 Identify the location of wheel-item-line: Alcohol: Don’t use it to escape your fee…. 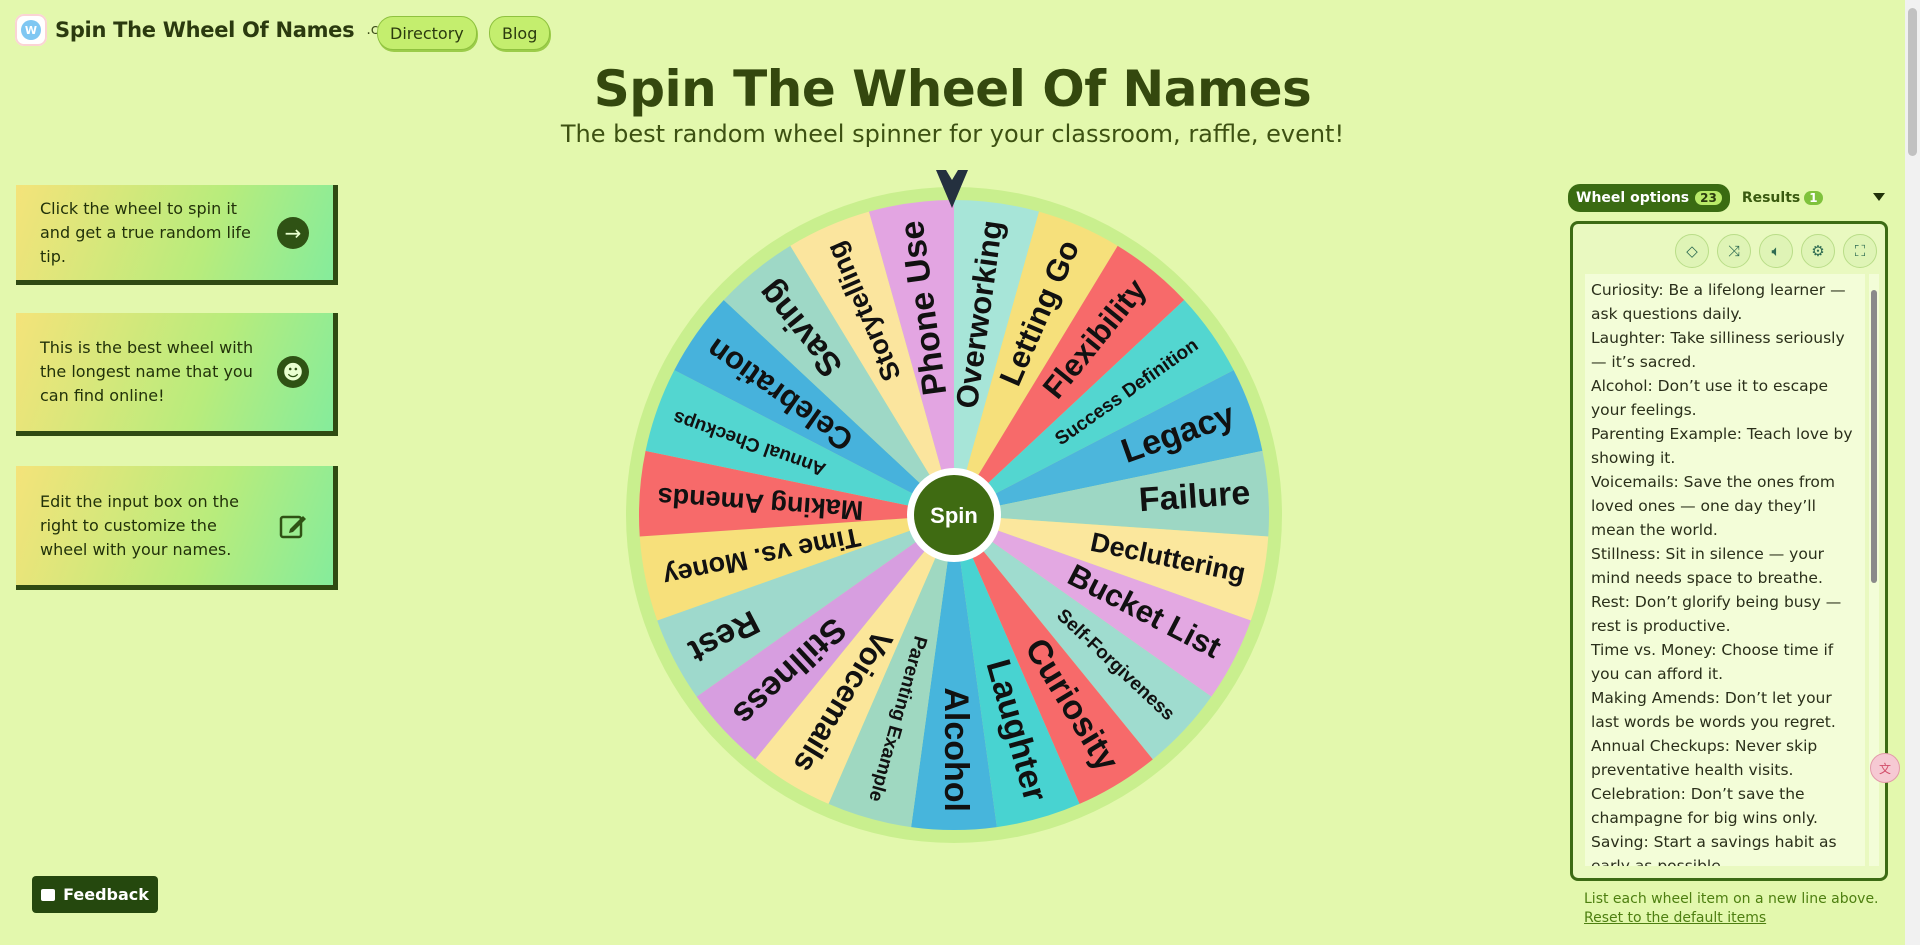
(1710, 398).